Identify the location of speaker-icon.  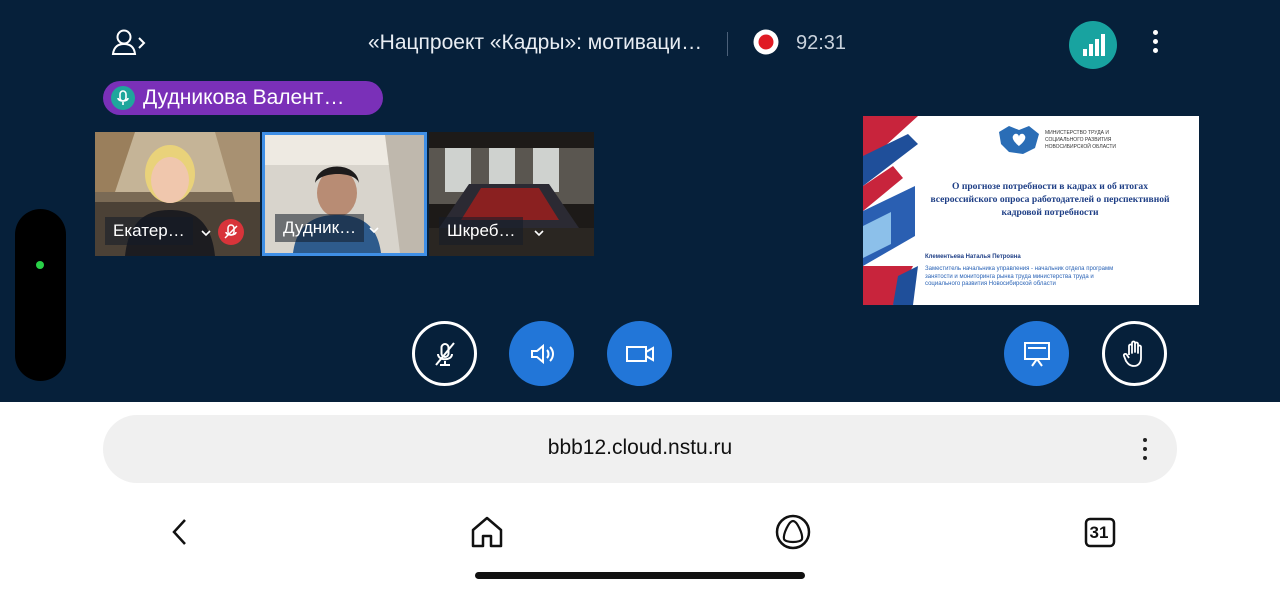
(542, 353).